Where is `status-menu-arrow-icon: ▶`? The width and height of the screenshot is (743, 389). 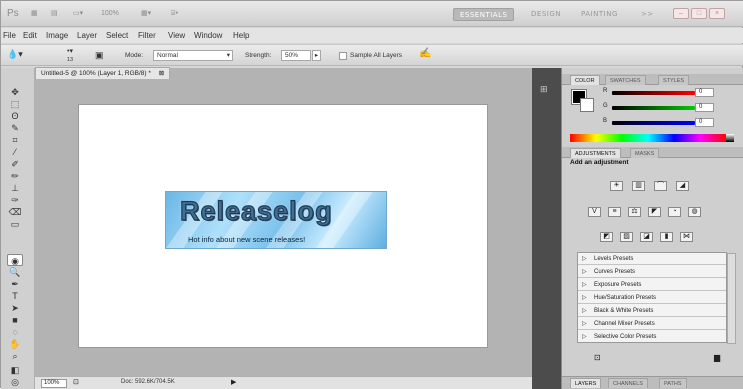
status-menu-arrow-icon: ▶ is located at coordinates (233, 382).